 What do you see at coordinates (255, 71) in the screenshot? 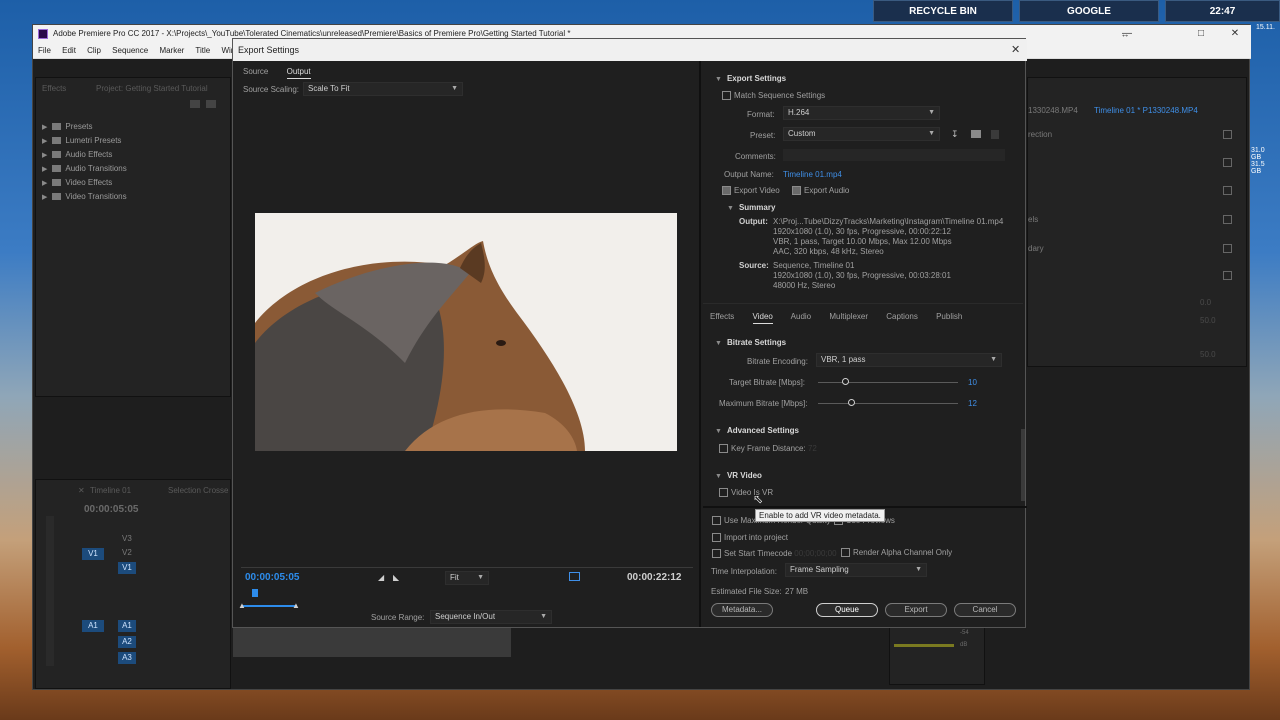
I see `tab-source: Source` at bounding box center [255, 71].